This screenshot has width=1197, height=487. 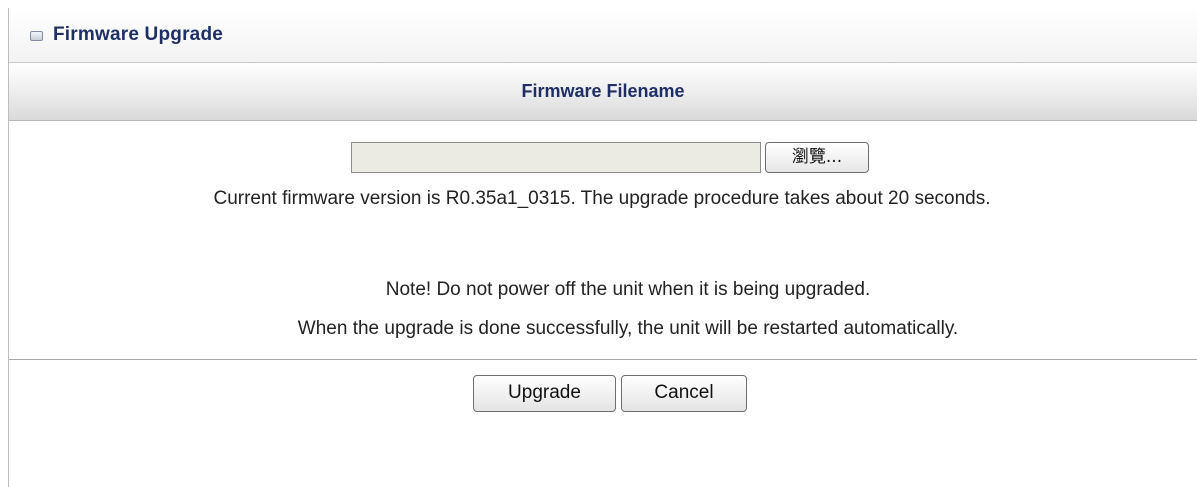 I want to click on panel-title: Firmware Upgrade, so click(x=138, y=34).